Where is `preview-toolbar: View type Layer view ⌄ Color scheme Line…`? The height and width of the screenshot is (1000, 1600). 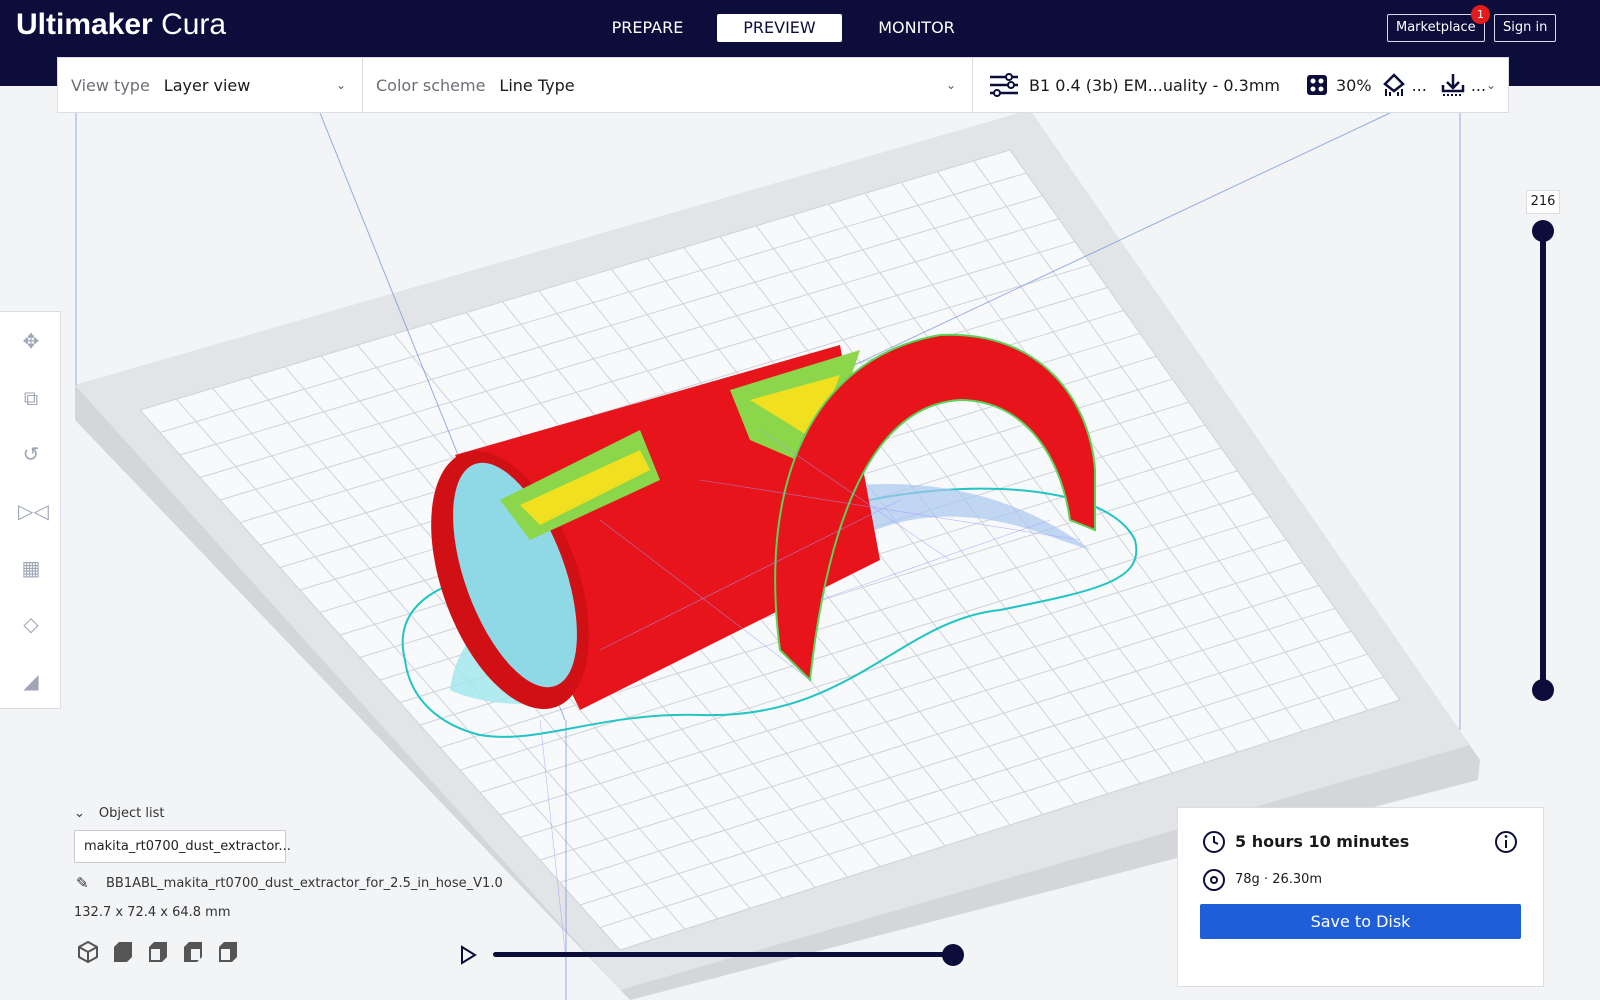 preview-toolbar: View type Layer view ⌄ Color scheme Line… is located at coordinates (783, 85).